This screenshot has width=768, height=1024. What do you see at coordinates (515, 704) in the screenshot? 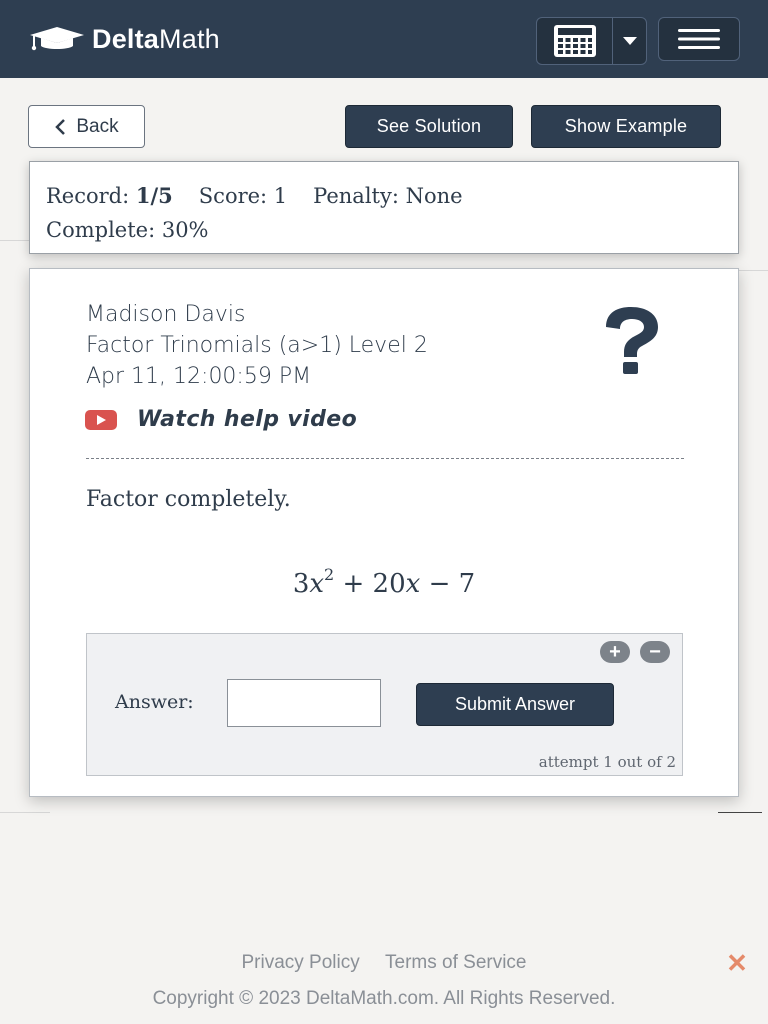
I see `submit-answer-button: Submit Answer` at bounding box center [515, 704].